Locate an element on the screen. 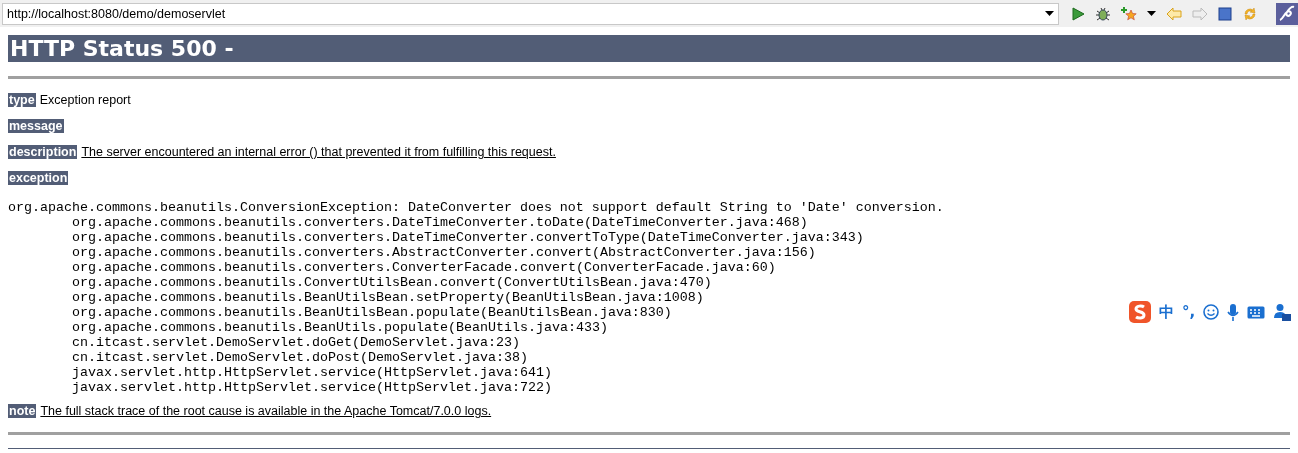 This screenshot has height=453, width=1298. bug-icon is located at coordinates (1103, 13).